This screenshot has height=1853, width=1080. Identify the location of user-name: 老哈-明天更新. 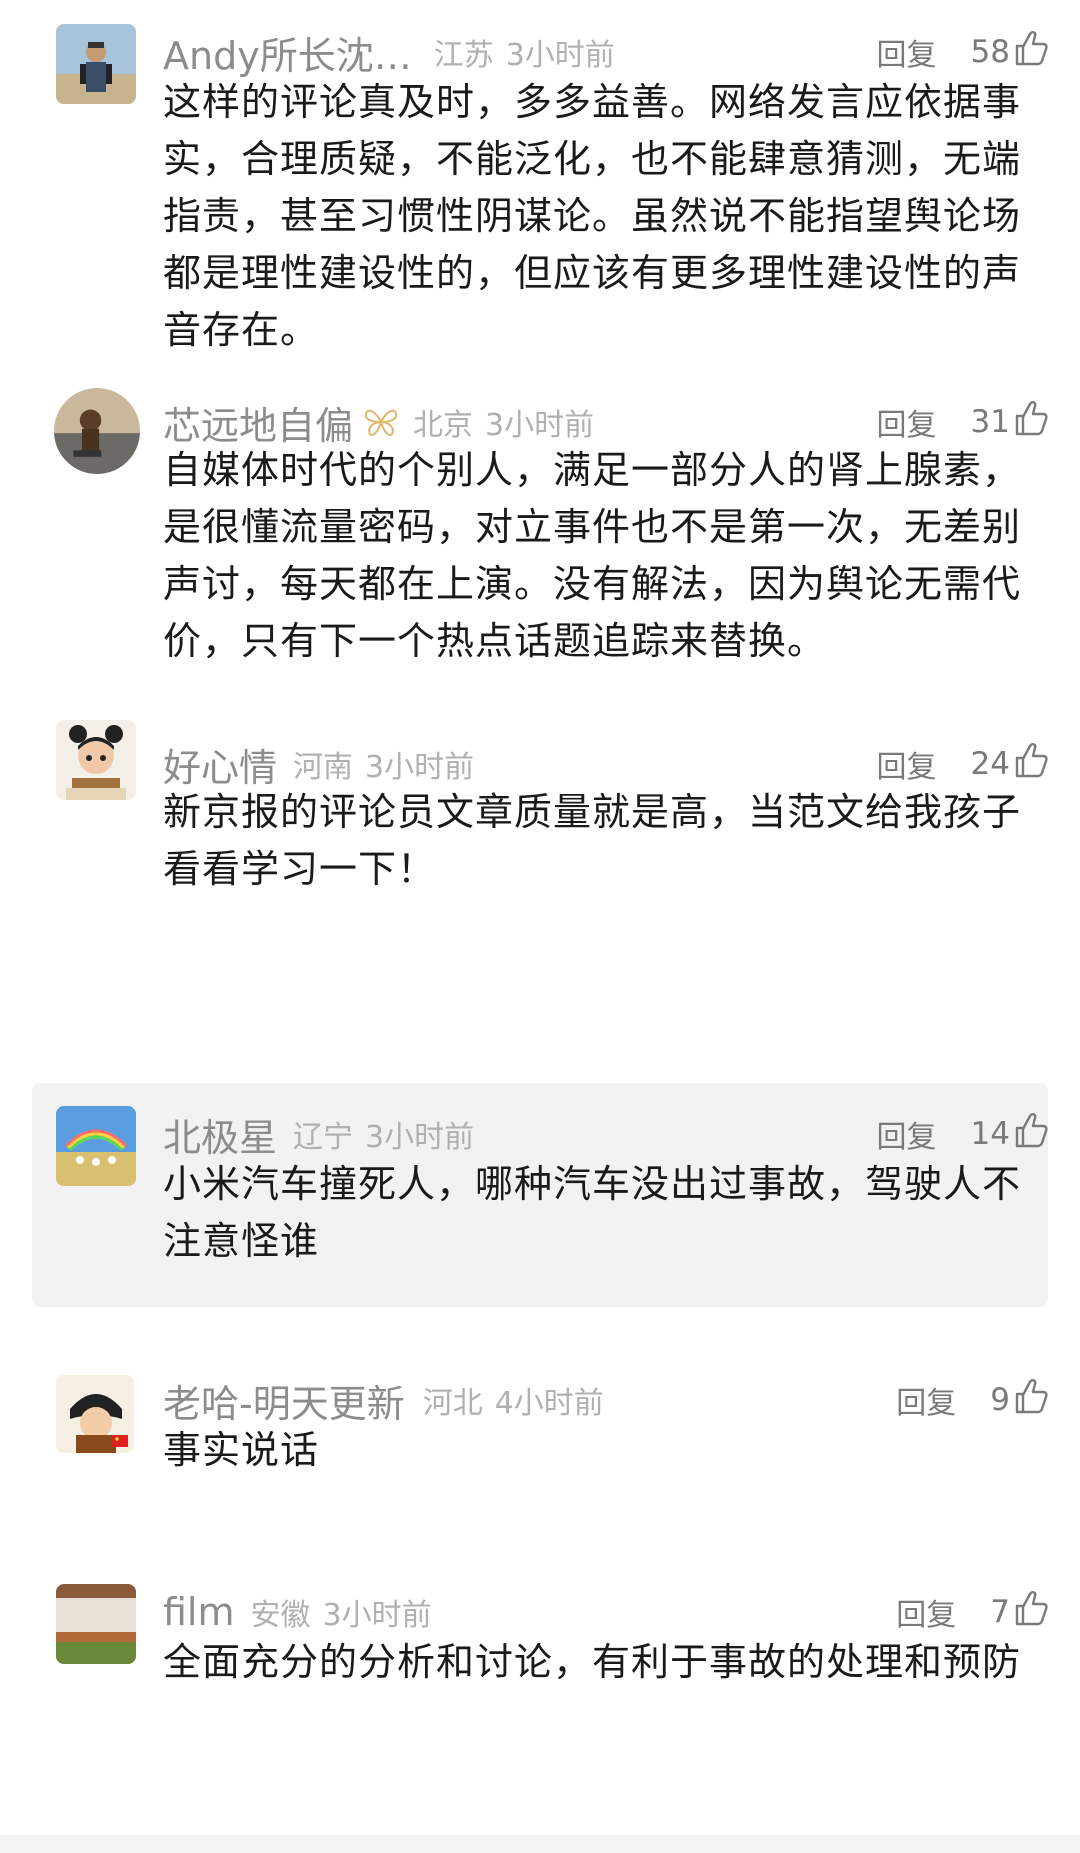
(284, 1400).